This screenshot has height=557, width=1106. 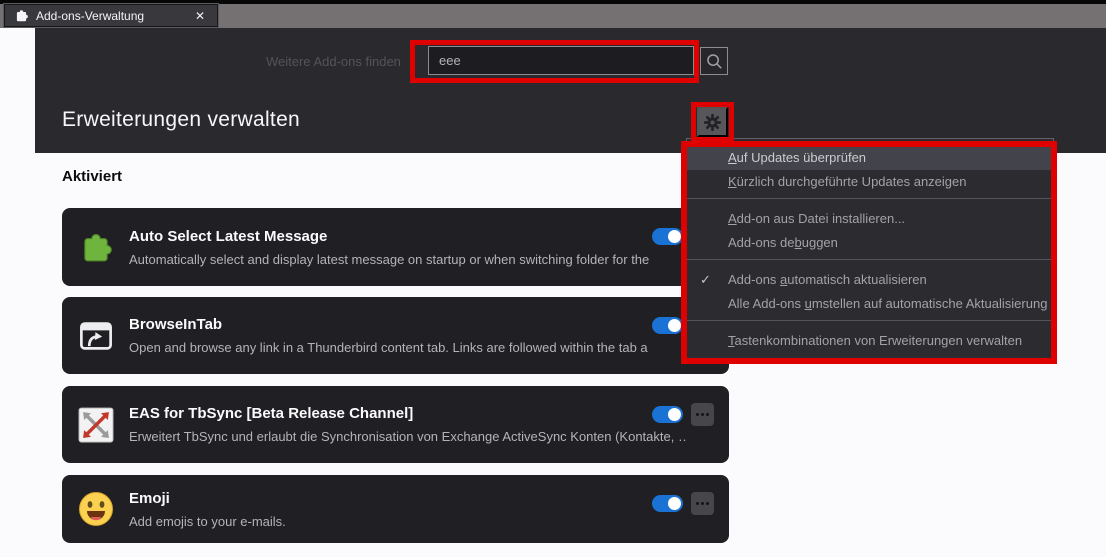 What do you see at coordinates (554, 61) in the screenshot?
I see `annotation-search-box` at bounding box center [554, 61].